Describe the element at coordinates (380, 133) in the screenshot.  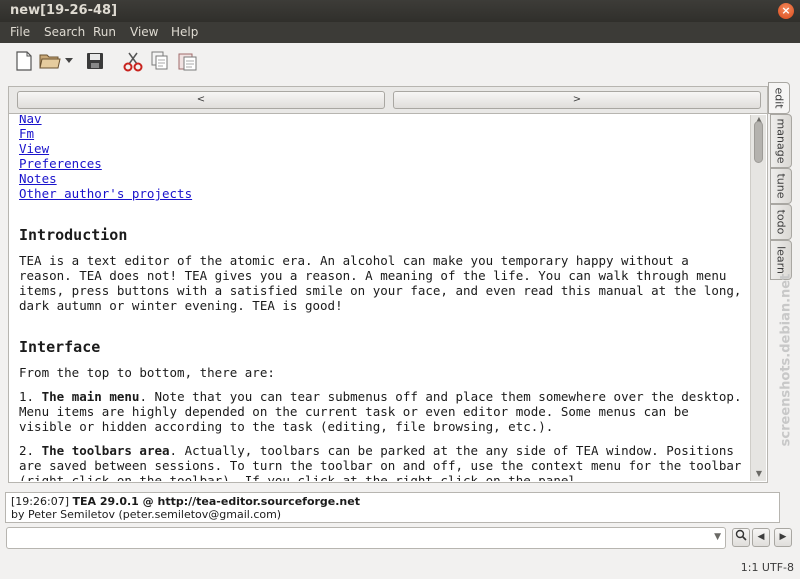
I see `link-fm: Fm` at that location.